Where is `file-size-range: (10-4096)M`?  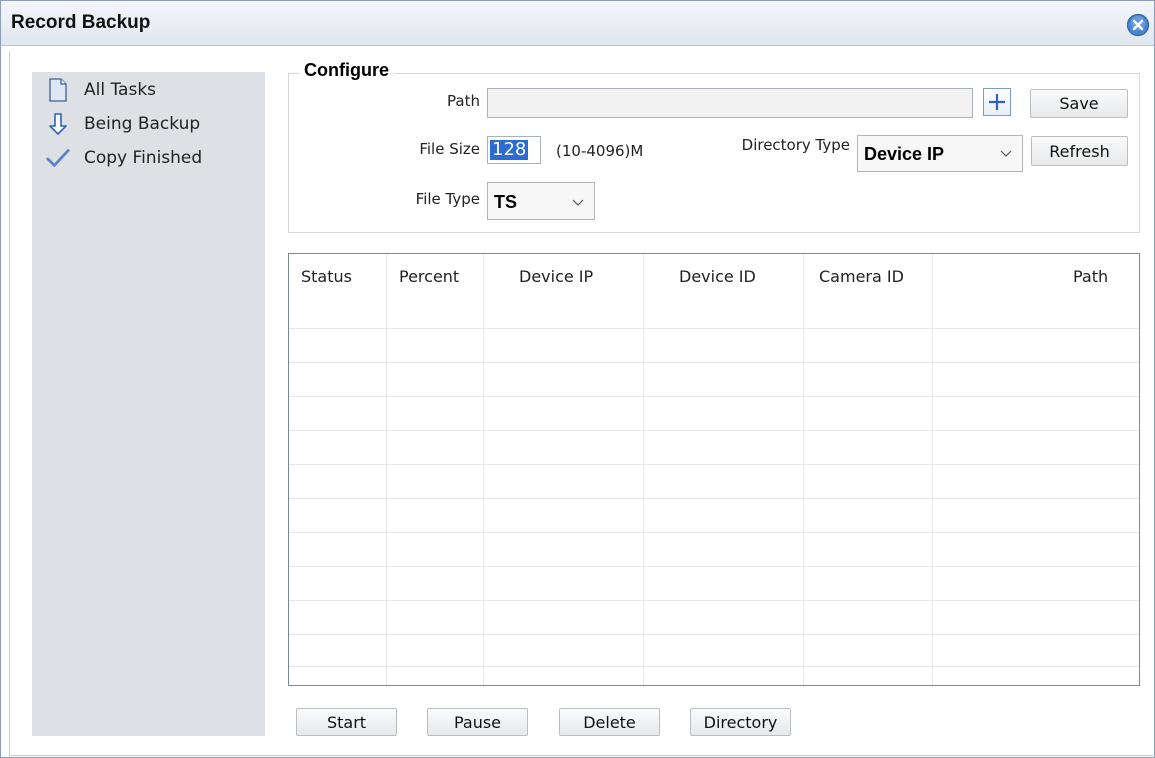 file-size-range: (10-4096)M is located at coordinates (600, 151).